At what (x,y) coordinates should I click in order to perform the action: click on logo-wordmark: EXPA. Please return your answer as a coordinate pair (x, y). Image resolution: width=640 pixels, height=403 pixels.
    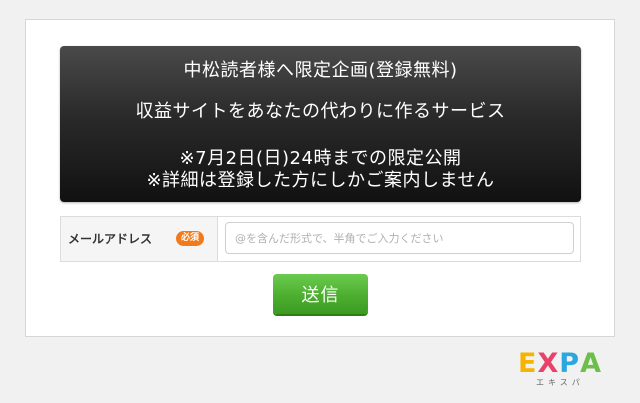
    Looking at the image, I should click on (560, 364).